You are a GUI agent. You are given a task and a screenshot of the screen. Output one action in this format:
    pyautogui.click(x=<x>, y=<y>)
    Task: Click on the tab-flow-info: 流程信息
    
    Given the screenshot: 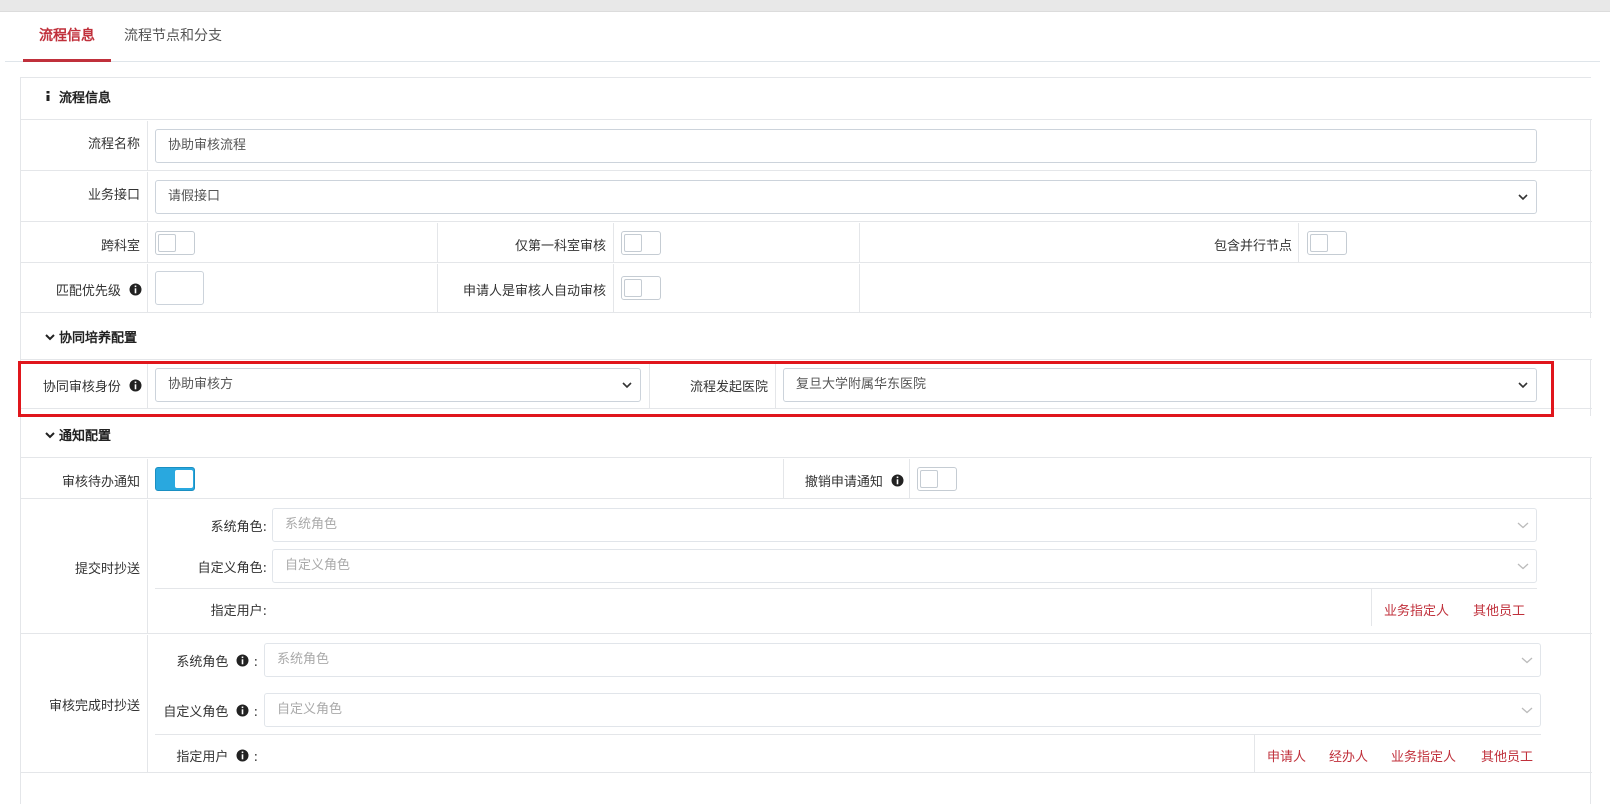 What is the action you would take?
    pyautogui.click(x=67, y=37)
    